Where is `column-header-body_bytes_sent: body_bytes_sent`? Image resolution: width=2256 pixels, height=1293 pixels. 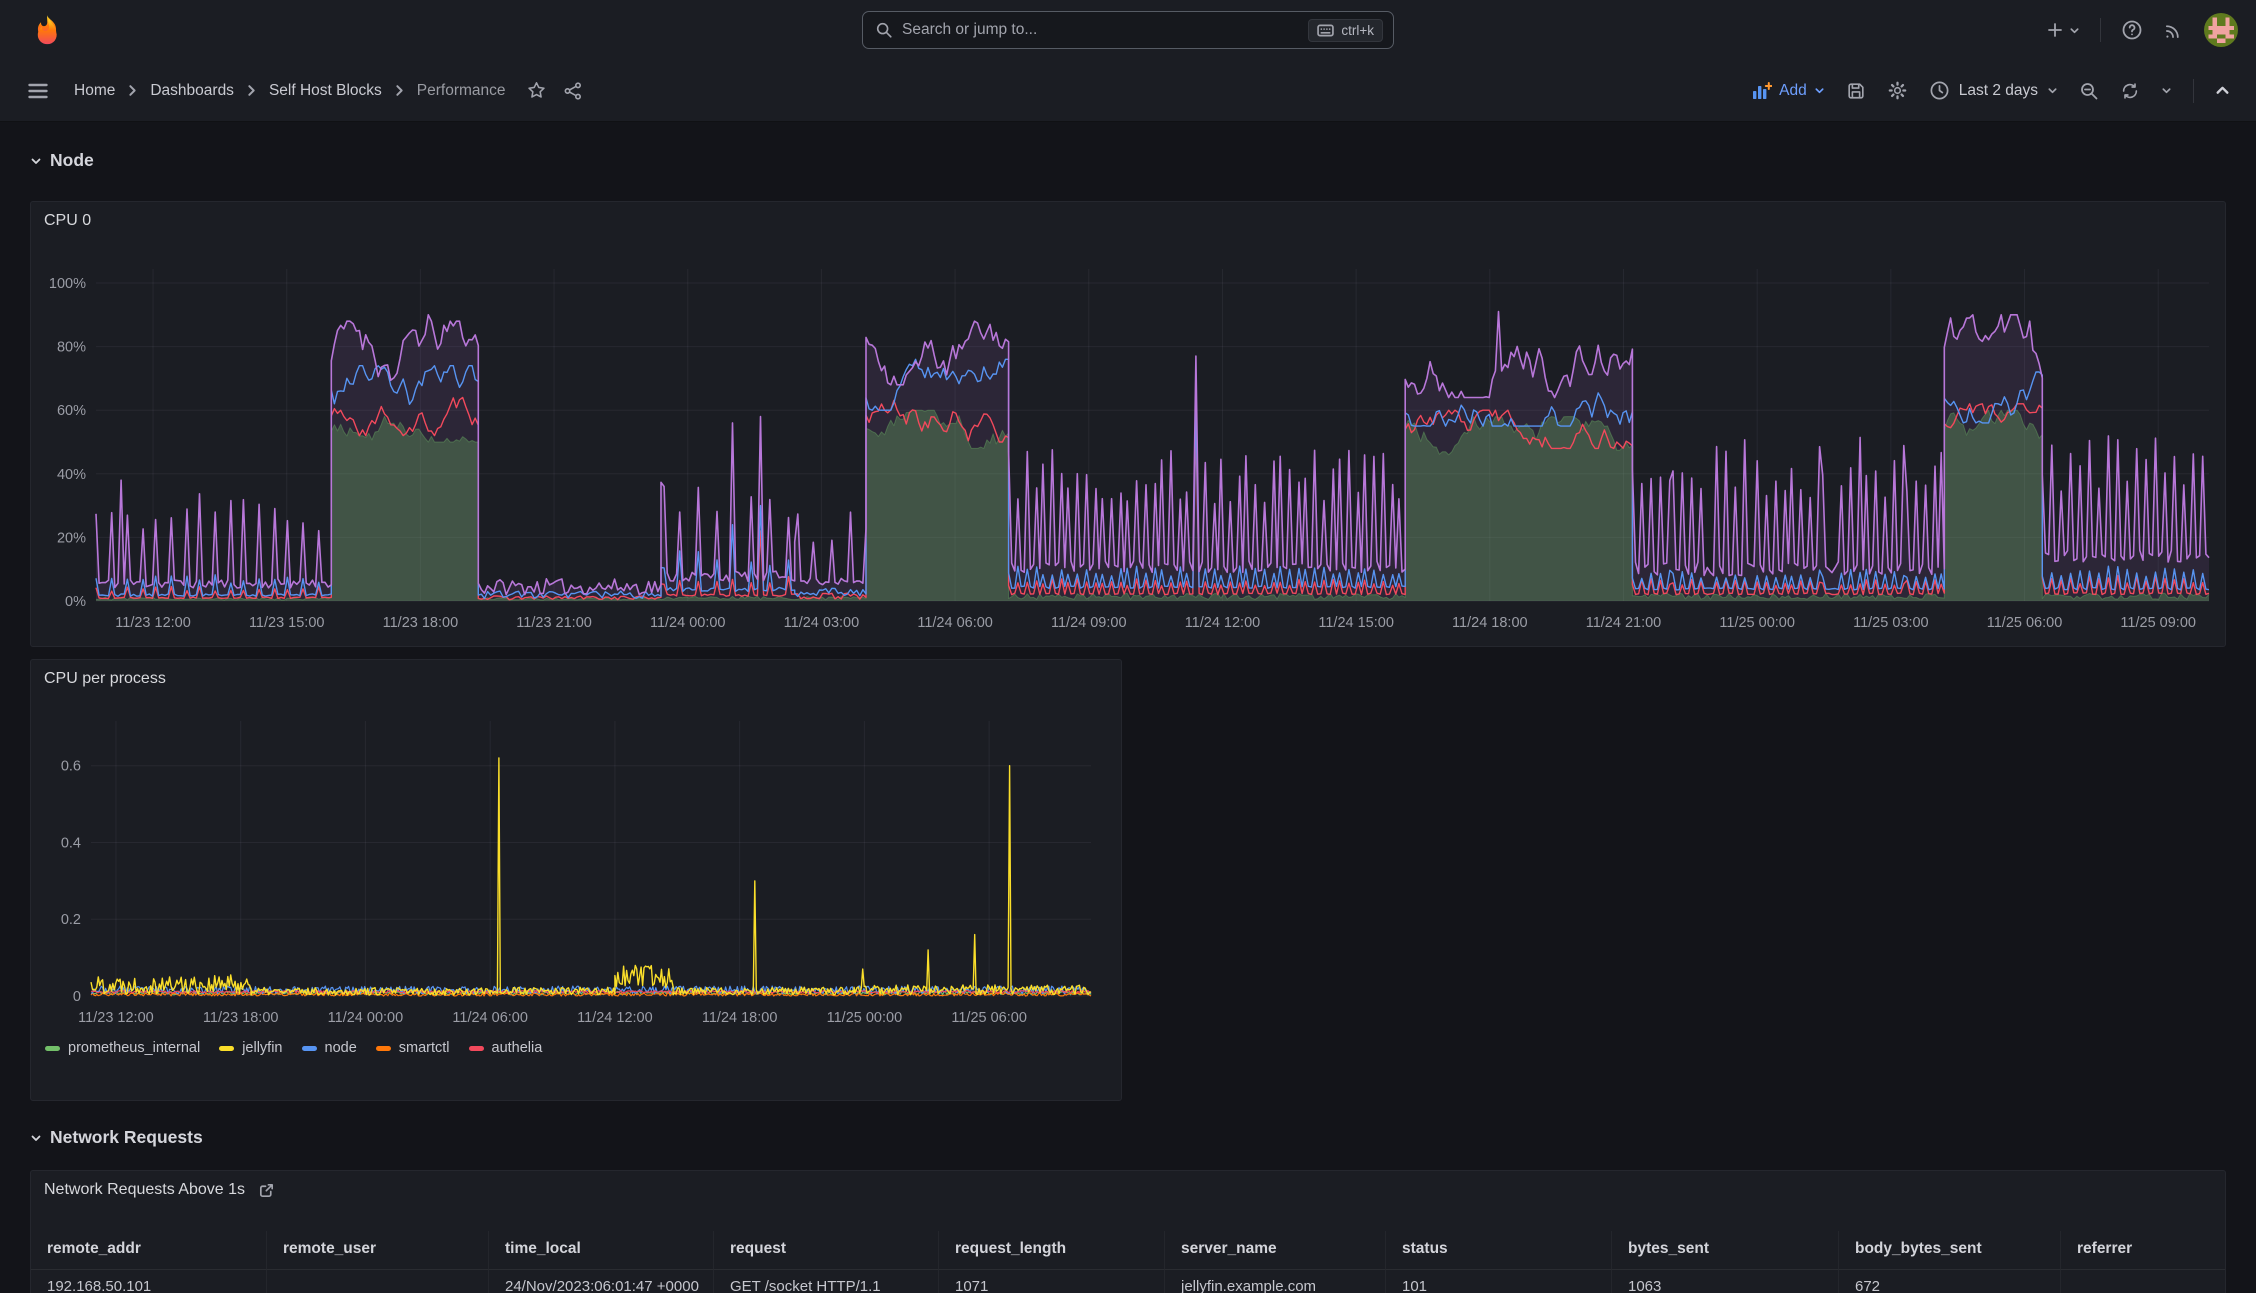 column-header-body_bytes_sent: body_bytes_sent is located at coordinates (1950, 1250).